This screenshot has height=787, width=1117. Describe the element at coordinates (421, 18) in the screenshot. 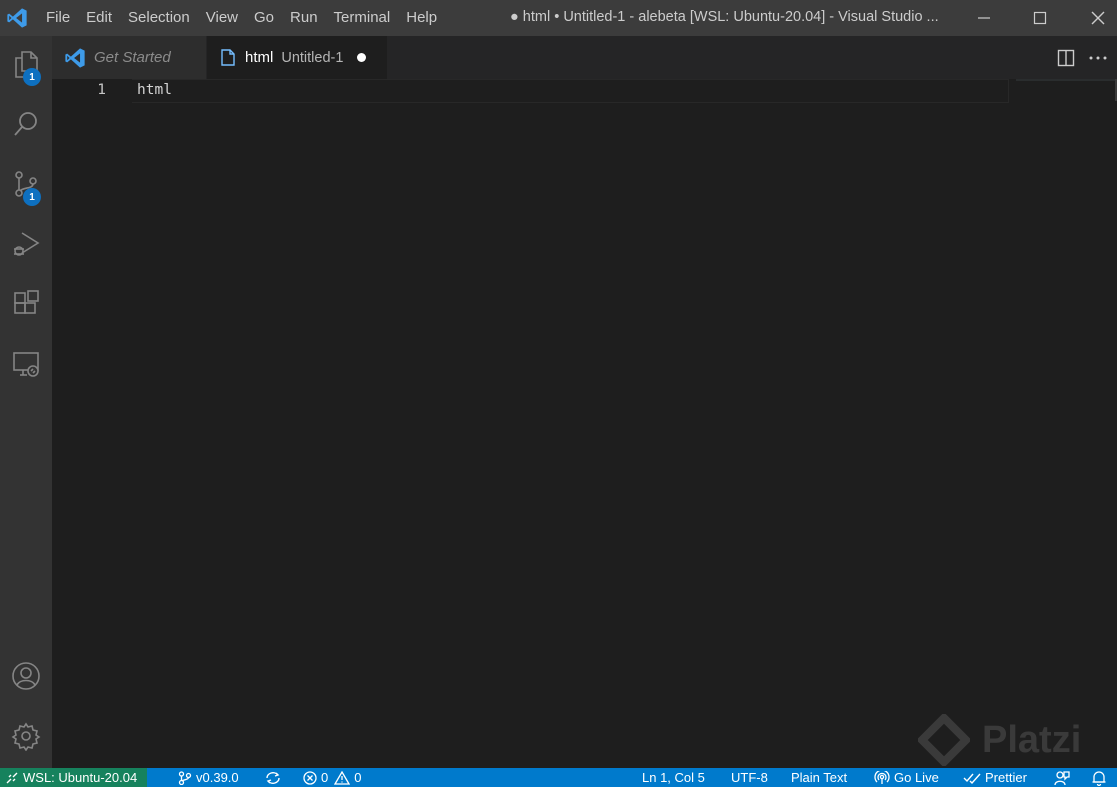

I see `menu-help: Help` at that location.